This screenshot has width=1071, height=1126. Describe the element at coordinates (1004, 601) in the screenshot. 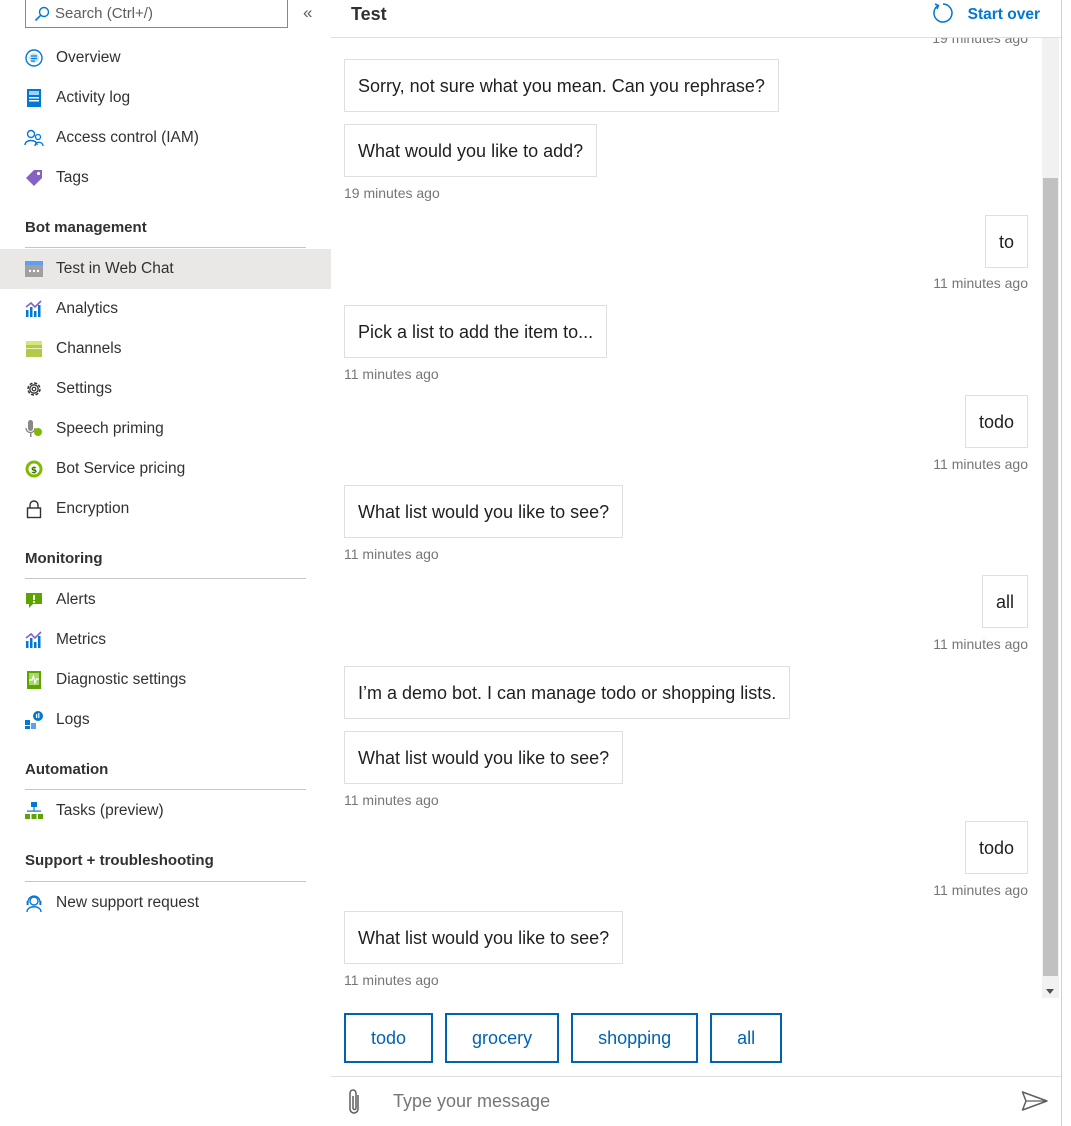

I see `user-message: all` at that location.